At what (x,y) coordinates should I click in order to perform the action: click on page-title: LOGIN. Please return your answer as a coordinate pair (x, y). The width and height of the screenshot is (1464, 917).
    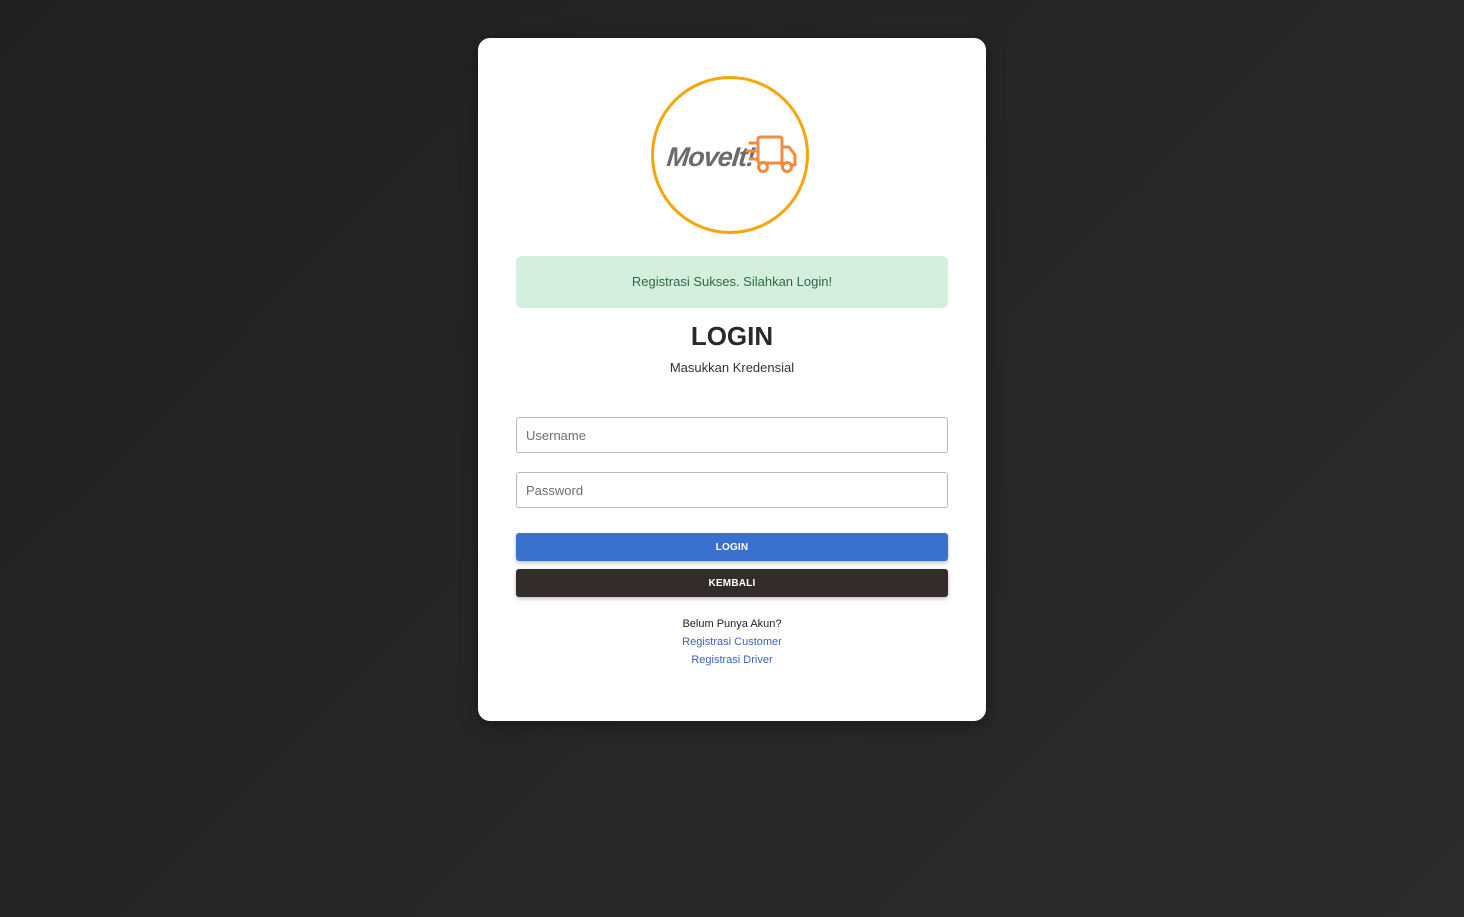
    Looking at the image, I should click on (732, 336).